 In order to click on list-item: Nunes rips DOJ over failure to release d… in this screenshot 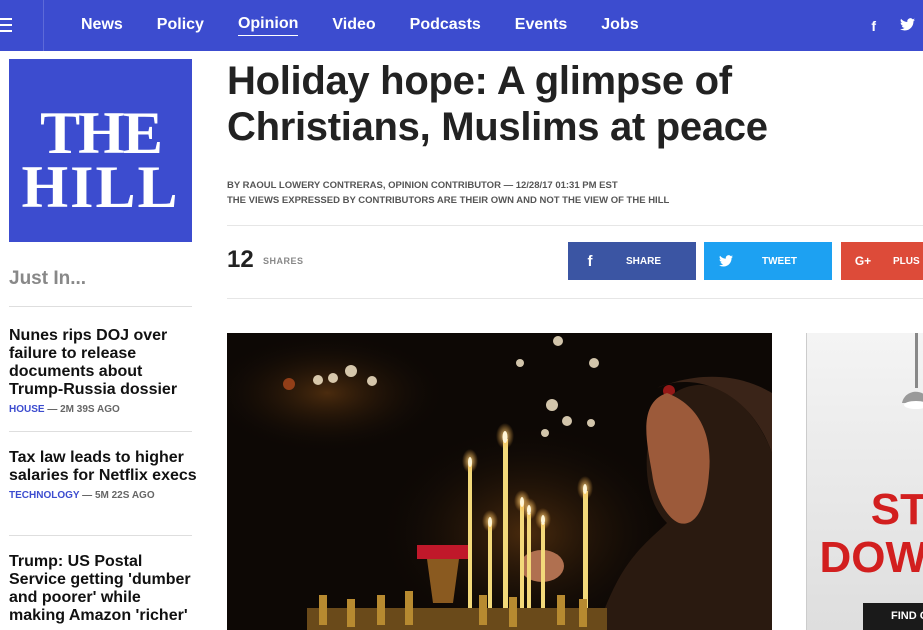, I will do `click(104, 371)`.